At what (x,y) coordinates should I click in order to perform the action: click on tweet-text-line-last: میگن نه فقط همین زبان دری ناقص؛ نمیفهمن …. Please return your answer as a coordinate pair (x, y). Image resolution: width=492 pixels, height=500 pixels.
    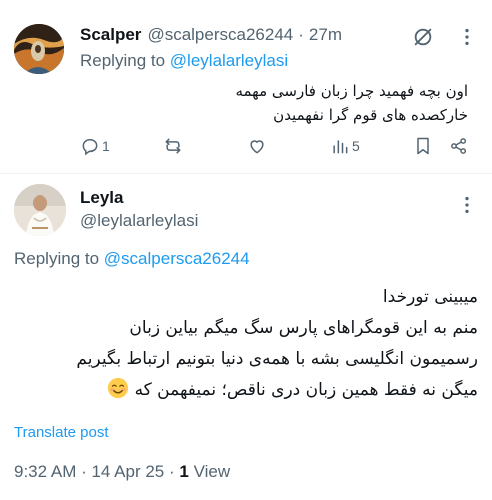
    Looking at the image, I should click on (244, 390).